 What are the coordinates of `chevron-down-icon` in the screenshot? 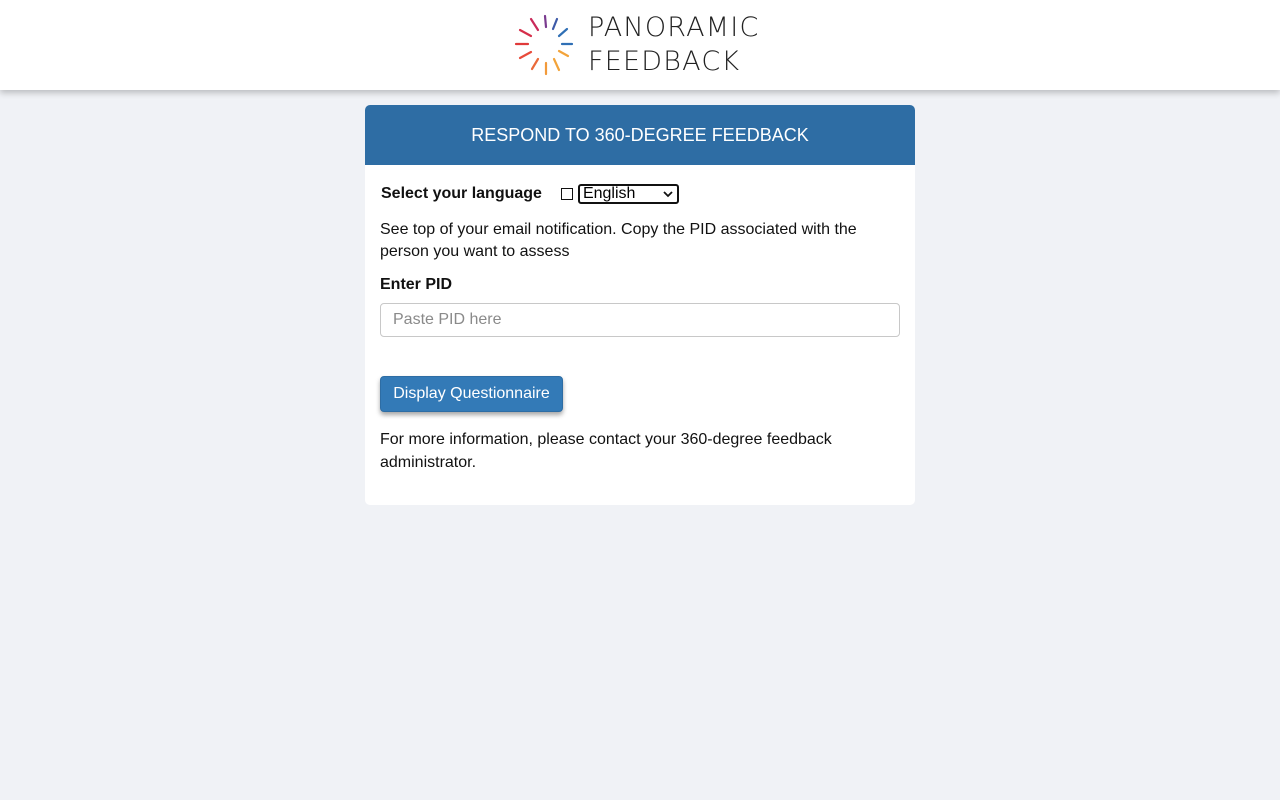 It's located at (668, 194).